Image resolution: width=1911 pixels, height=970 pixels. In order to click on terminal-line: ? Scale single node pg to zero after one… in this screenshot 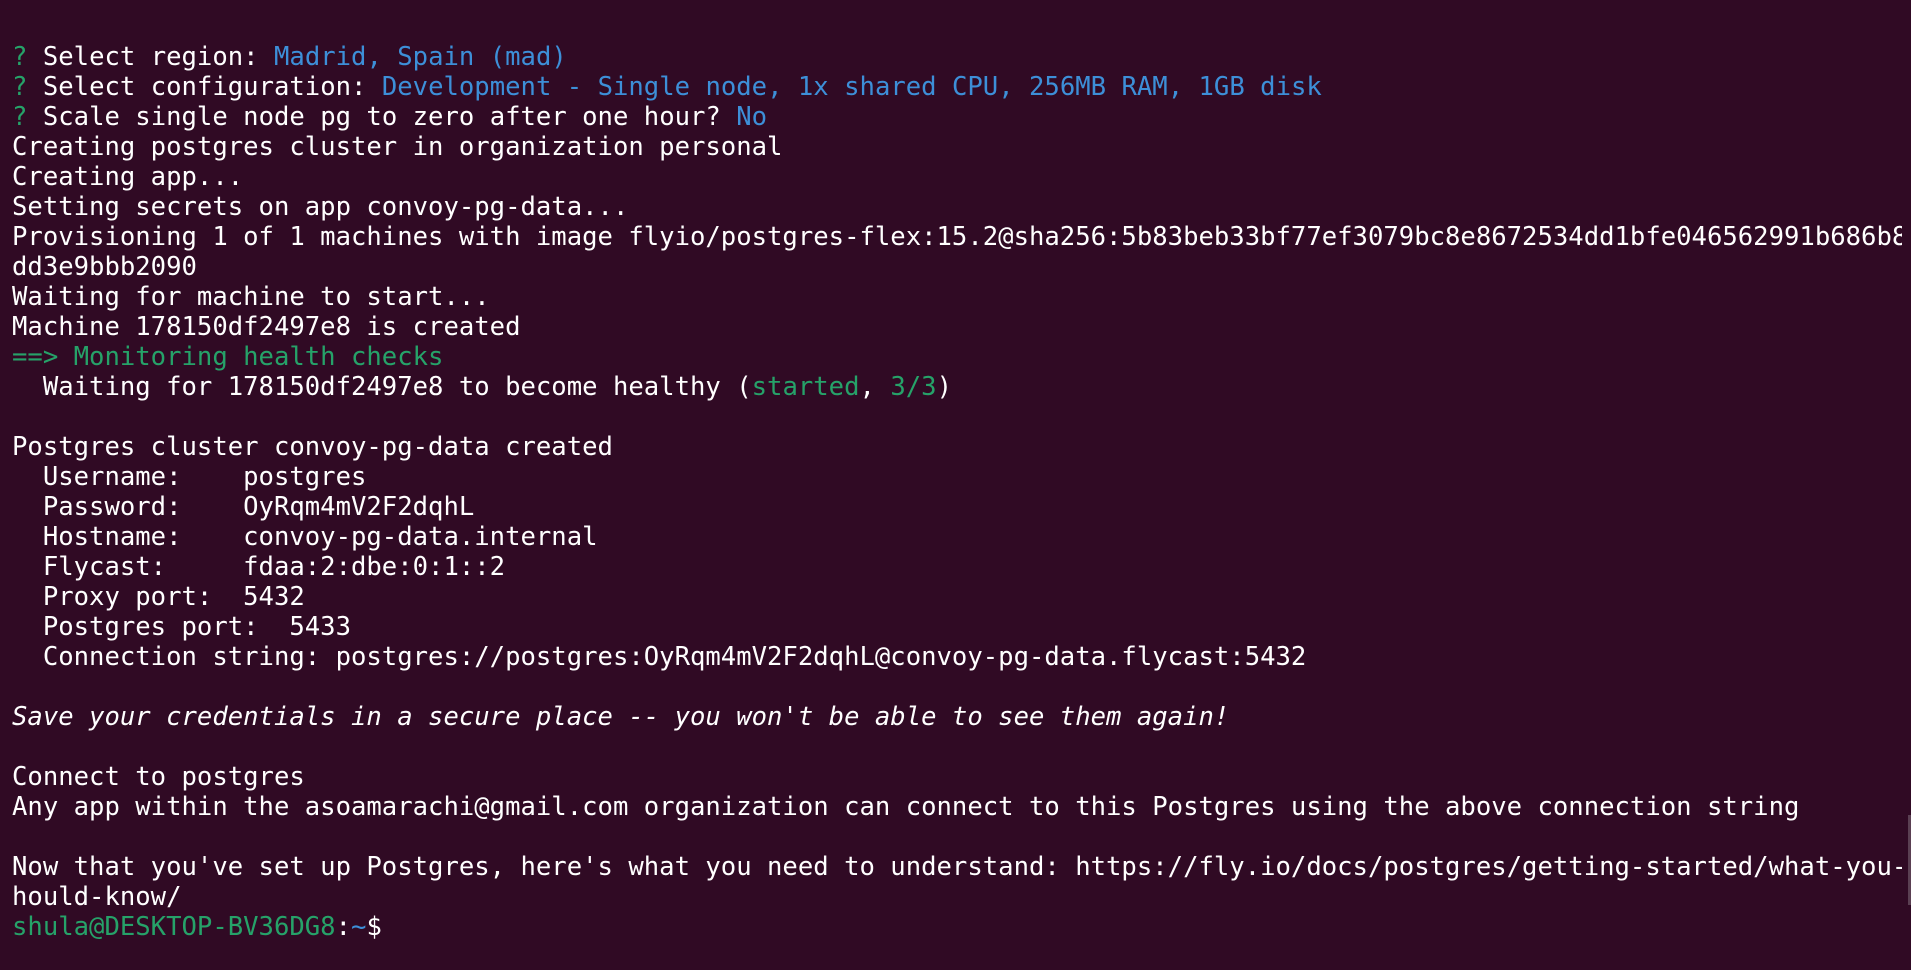, I will do `click(957, 117)`.